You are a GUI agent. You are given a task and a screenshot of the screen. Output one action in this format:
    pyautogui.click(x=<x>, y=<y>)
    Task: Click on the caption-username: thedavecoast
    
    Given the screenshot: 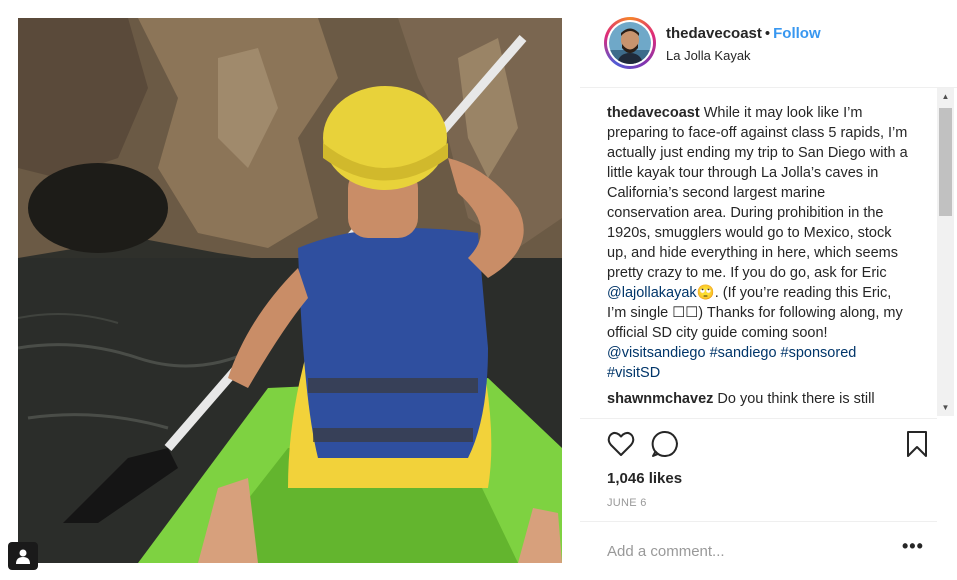 What is the action you would take?
    pyautogui.click(x=653, y=113)
    